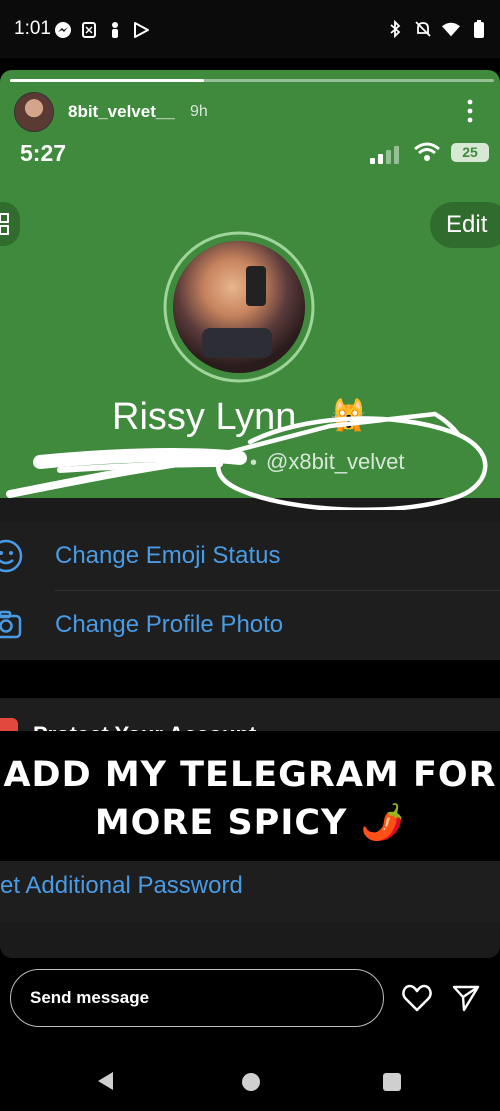  What do you see at coordinates (250, 799) in the screenshot?
I see `story-caption: ADD MY TELEGRAM FOR MORE SPICY 🌶️` at bounding box center [250, 799].